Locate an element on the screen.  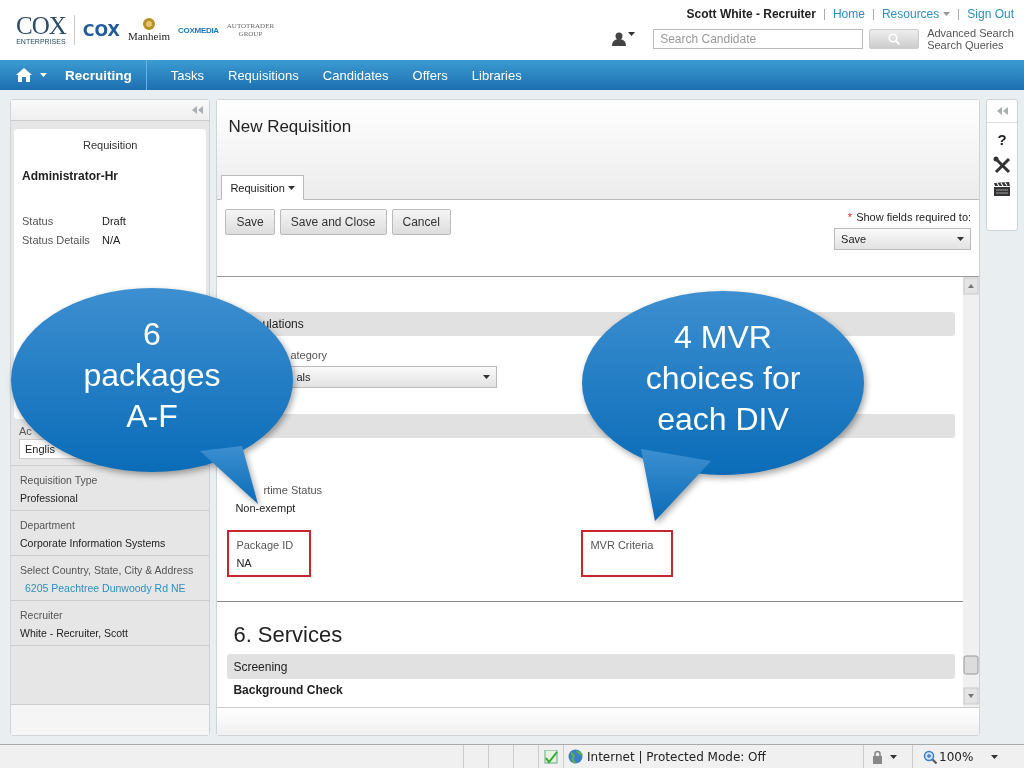
search-field: Search Candidate is located at coordinates (758, 39).